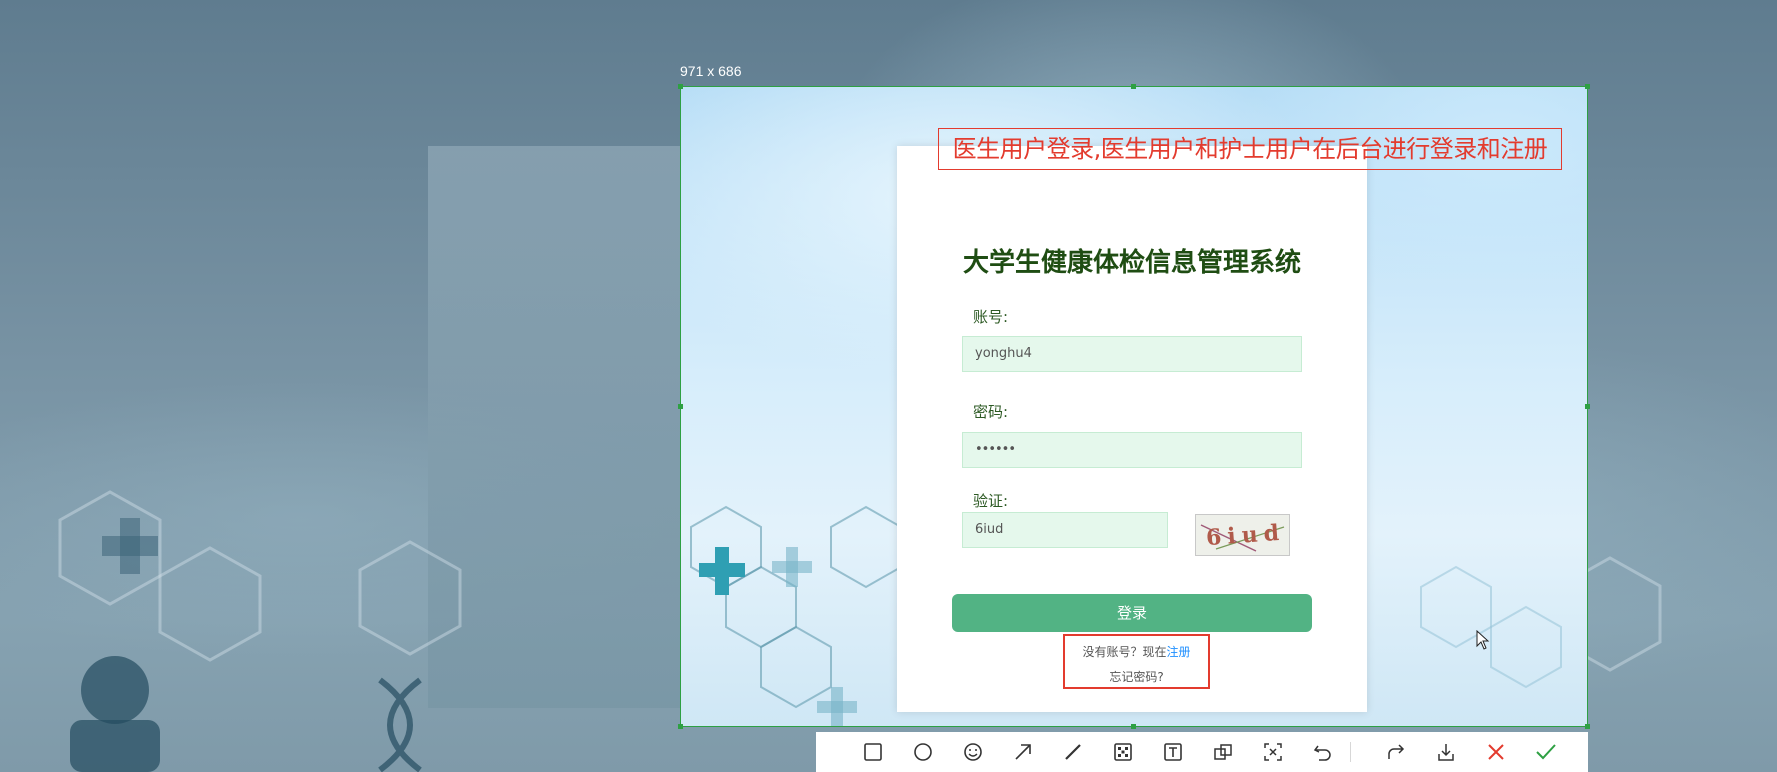 This screenshot has width=1777, height=772. I want to click on resize-handle-middle-left, so click(680, 406).